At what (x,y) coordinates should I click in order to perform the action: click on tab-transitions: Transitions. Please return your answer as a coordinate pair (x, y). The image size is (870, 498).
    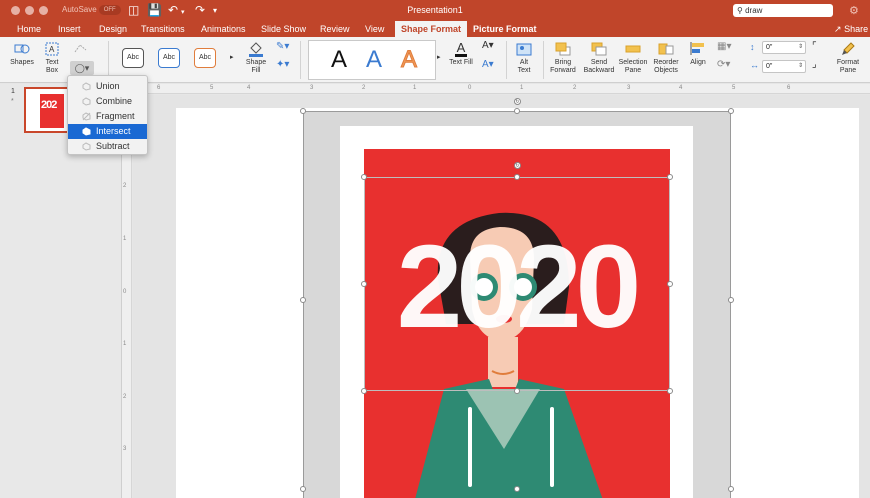
    Looking at the image, I should click on (163, 29).